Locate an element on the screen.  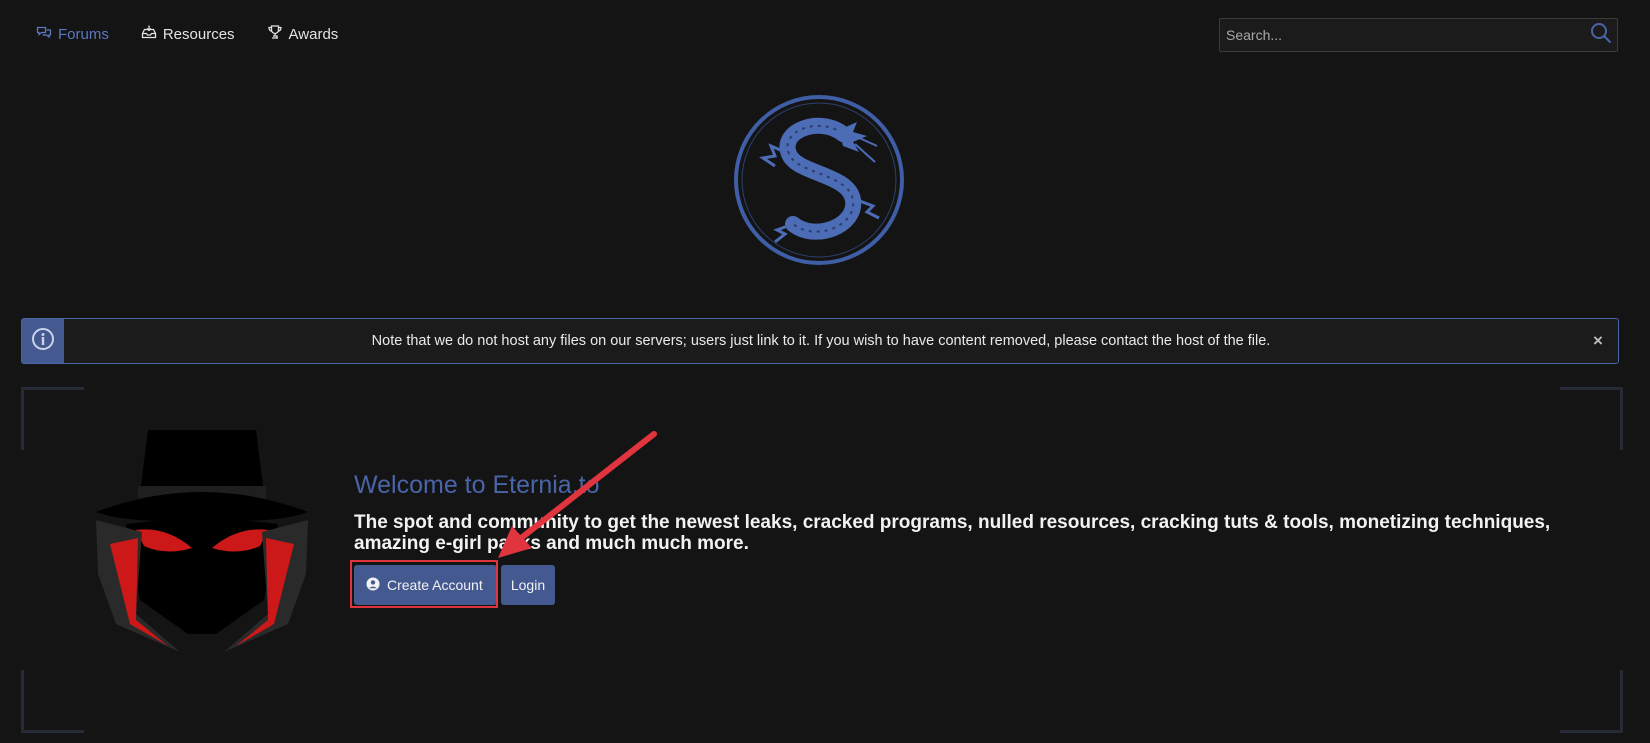
nav-item-resources: Resources is located at coordinates (188, 34).